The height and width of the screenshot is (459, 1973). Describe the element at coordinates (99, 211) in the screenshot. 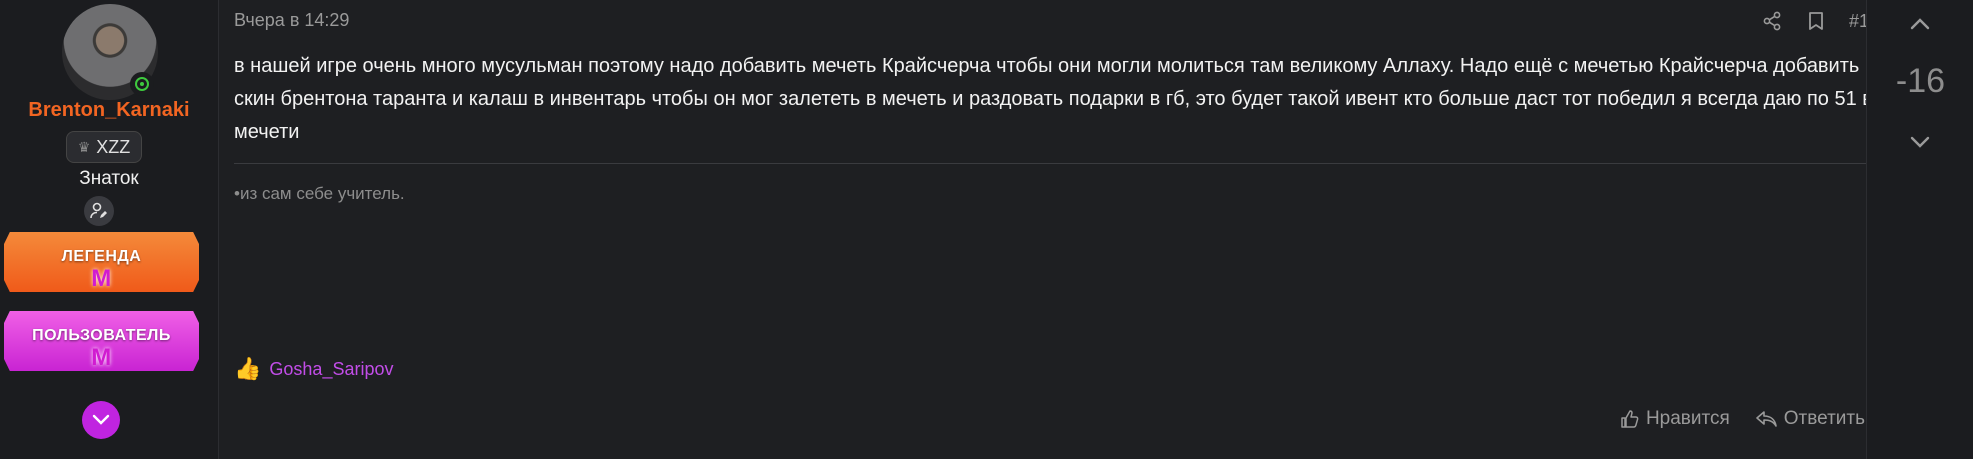

I see `user-edit-icon` at that location.